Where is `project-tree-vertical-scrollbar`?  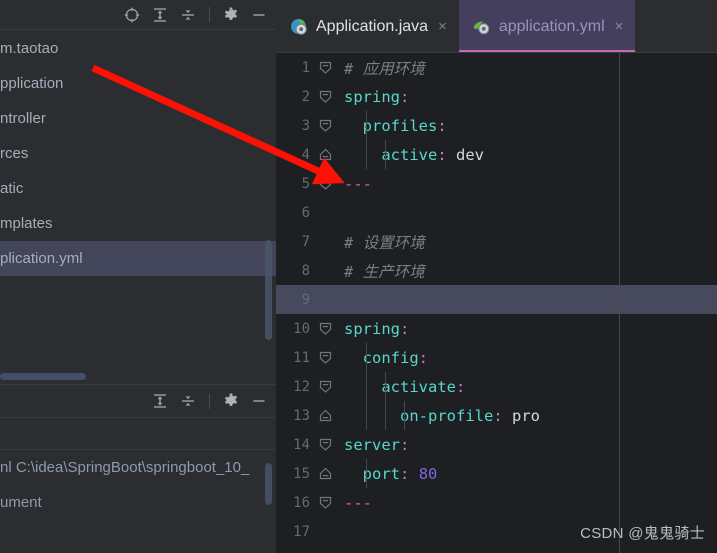
project-tree-vertical-scrollbar is located at coordinates (268, 290).